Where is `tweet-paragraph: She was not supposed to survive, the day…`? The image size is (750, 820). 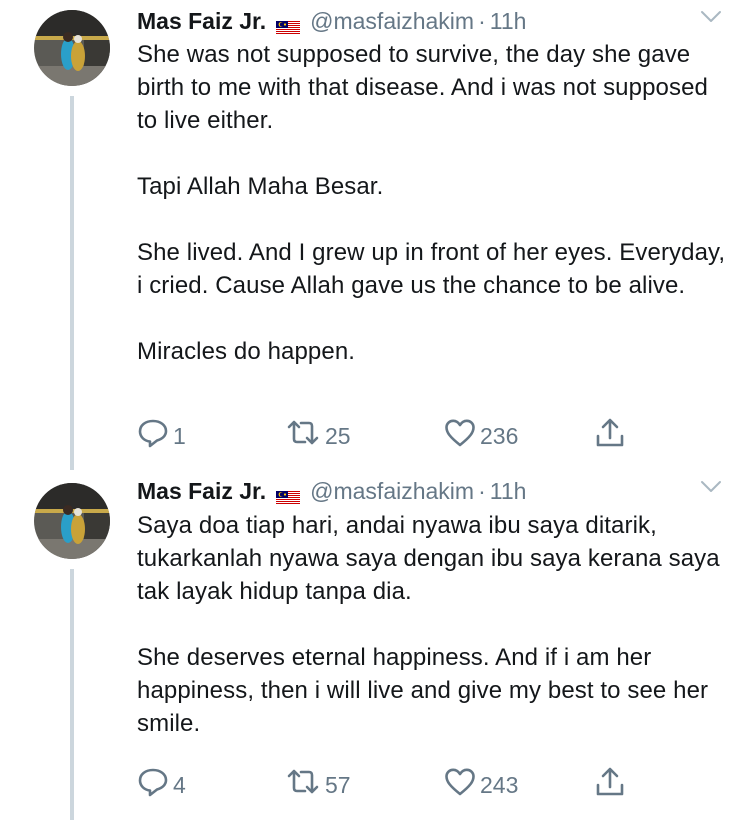 tweet-paragraph: She was not supposed to survive, the day… is located at coordinates (422, 87).